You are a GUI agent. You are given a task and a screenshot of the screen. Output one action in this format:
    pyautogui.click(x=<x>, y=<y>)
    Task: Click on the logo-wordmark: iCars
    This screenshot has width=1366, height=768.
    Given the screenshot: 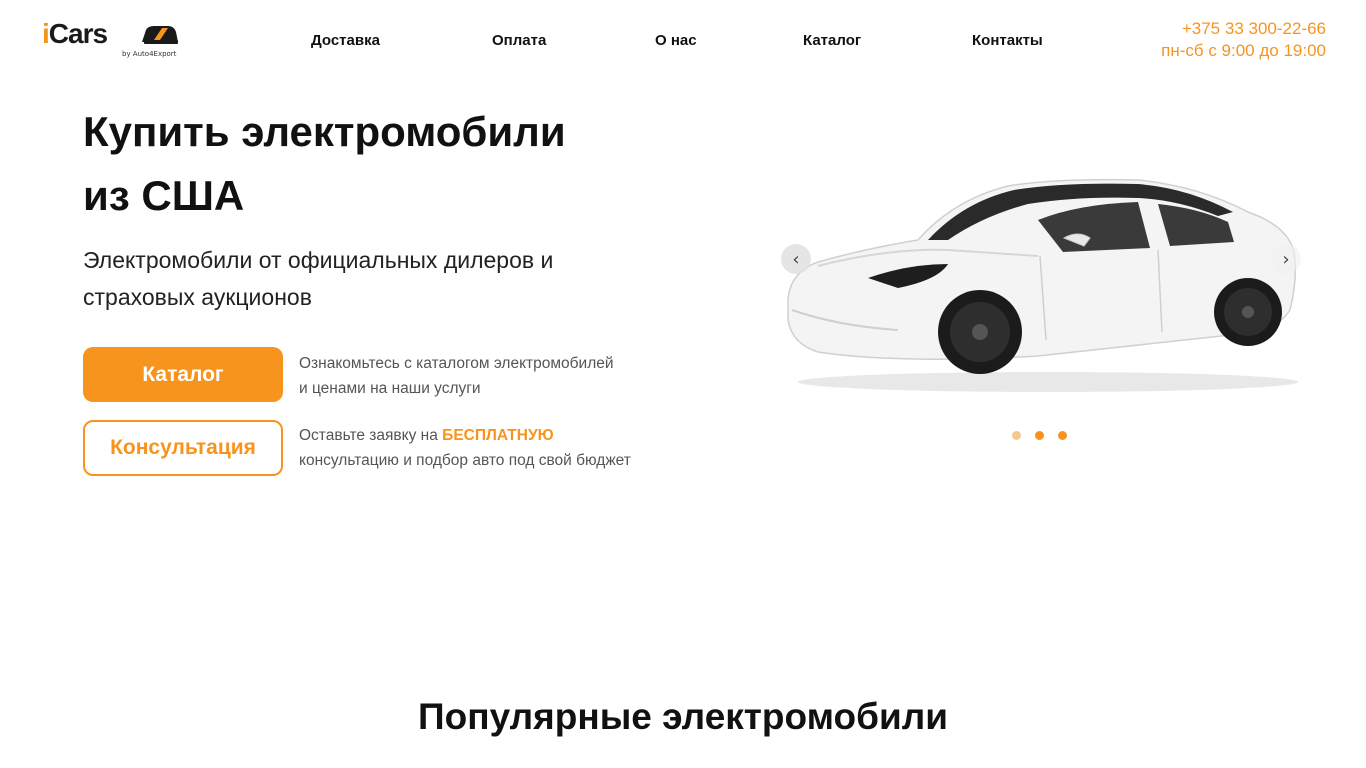 What is the action you would take?
    pyautogui.click(x=75, y=34)
    